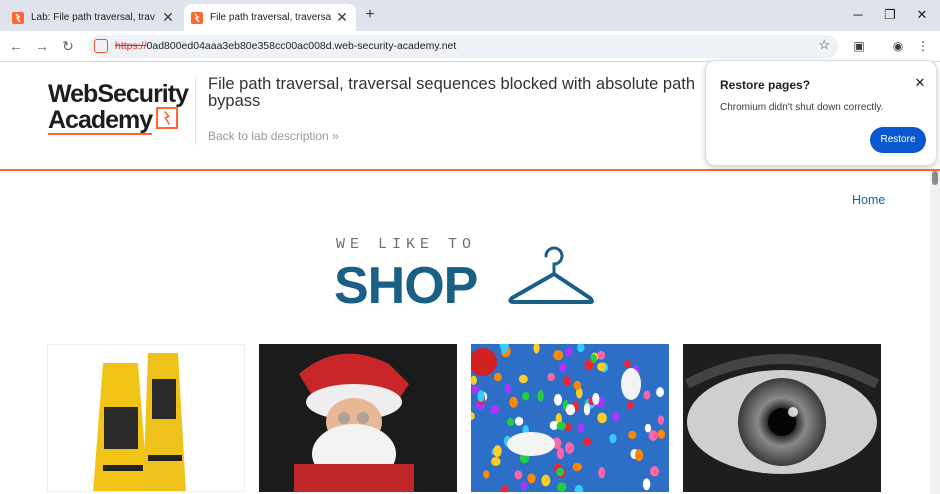 The width and height of the screenshot is (940, 494). I want to click on tab-title: File path traversal, traversal seq, so click(270, 17).